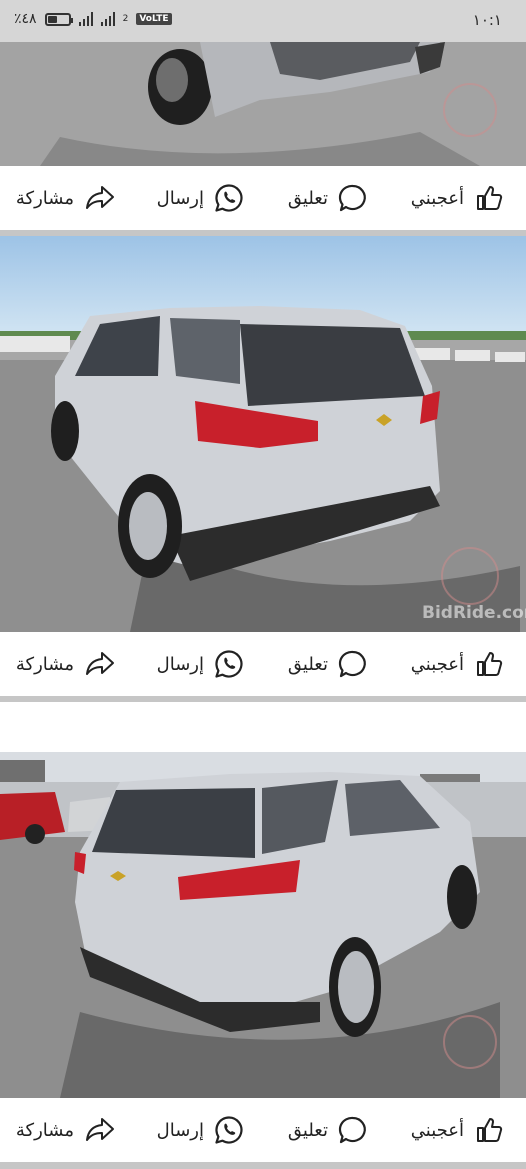 The width and height of the screenshot is (526, 1169). I want to click on battery-icon, so click(58, 19).